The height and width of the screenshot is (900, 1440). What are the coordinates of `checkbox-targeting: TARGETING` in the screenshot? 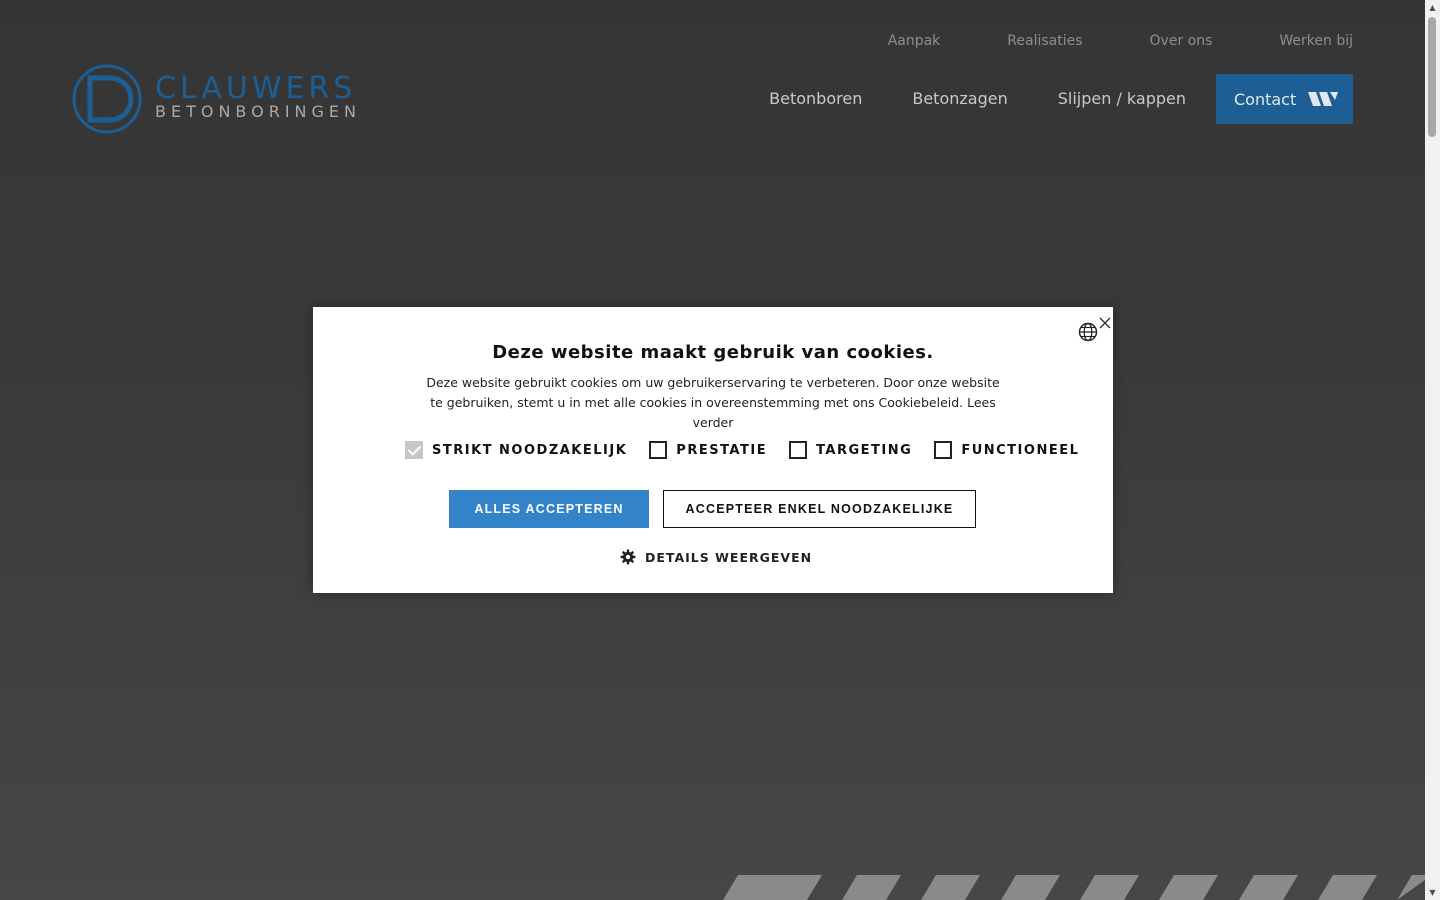 It's located at (850, 450).